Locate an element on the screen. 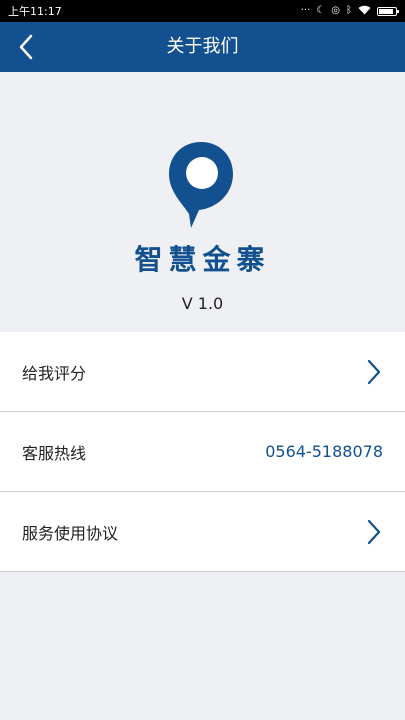 This screenshot has width=405, height=720. wifi-icon is located at coordinates (364, 11).